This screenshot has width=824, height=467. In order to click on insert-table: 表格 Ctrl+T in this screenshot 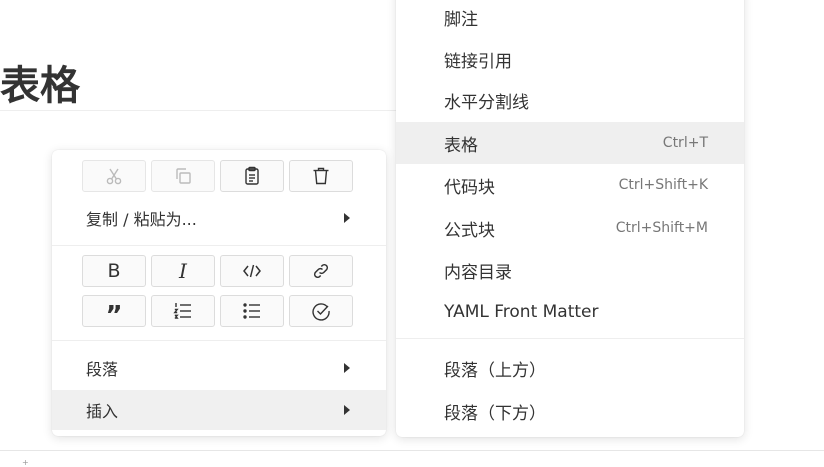, I will do `click(570, 143)`.